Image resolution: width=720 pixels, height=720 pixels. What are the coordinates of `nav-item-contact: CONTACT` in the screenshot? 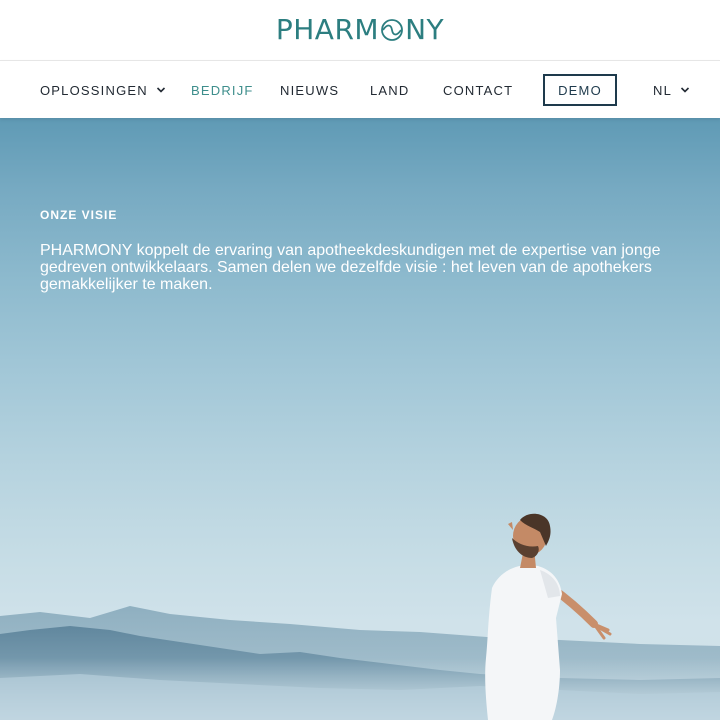 It's located at (478, 90).